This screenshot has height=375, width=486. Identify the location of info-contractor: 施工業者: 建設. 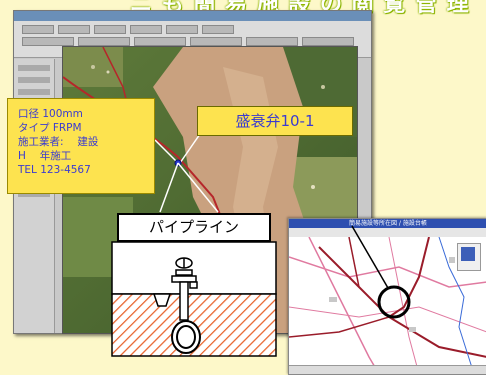
(58, 142).